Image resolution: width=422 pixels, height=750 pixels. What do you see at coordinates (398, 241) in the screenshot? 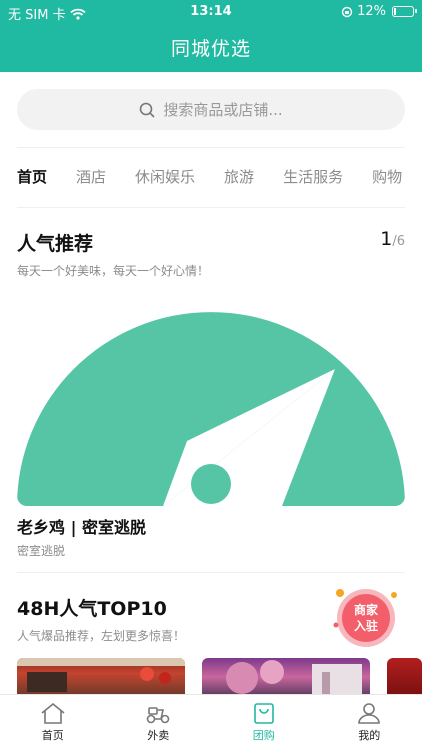
I see `pager-total: /6` at bounding box center [398, 241].